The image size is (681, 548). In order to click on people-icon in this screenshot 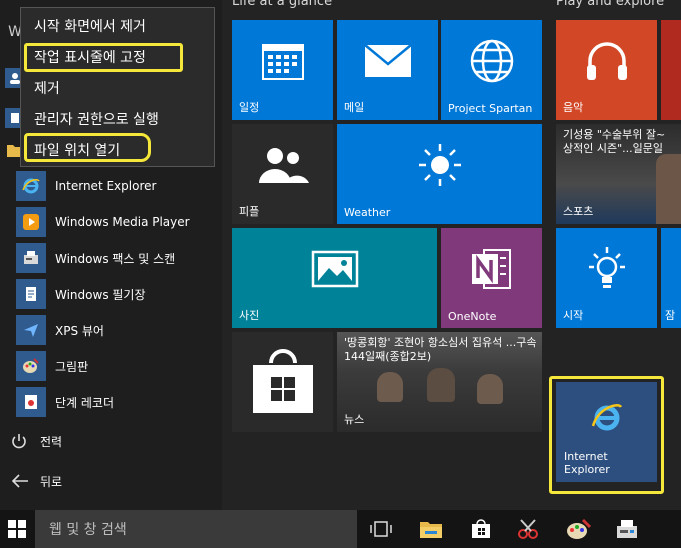, I will do `click(282, 165)`.